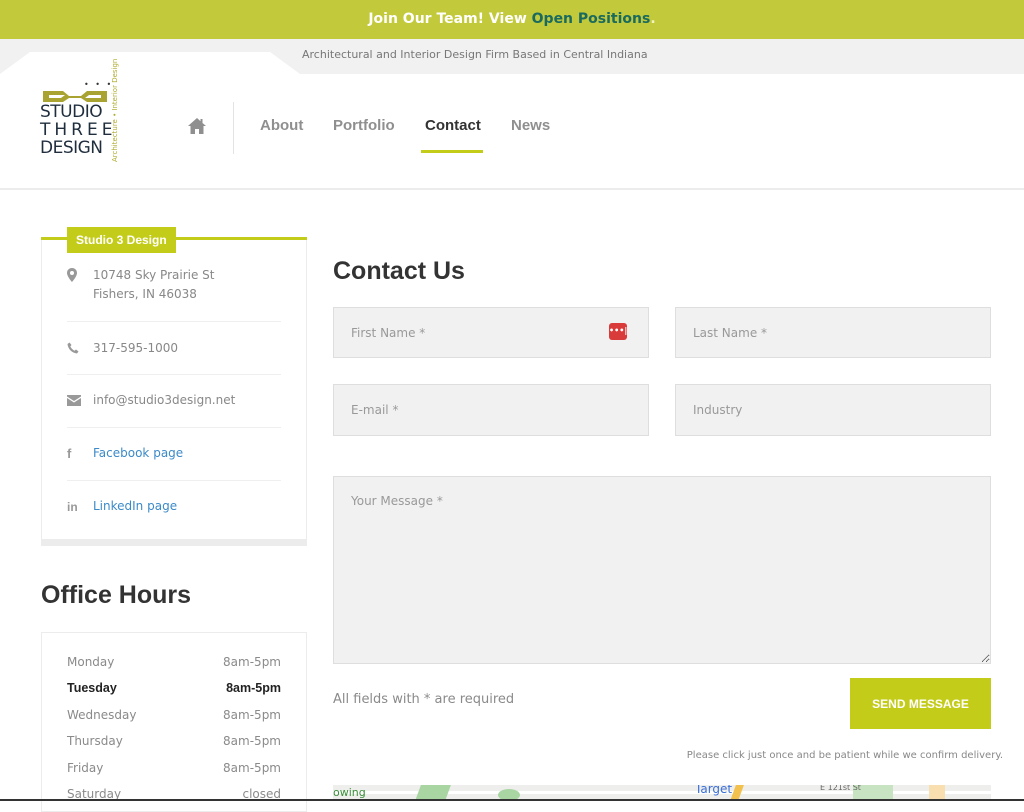 This screenshot has height=812, width=1024. I want to click on password-manager-icon: •••|, so click(618, 331).